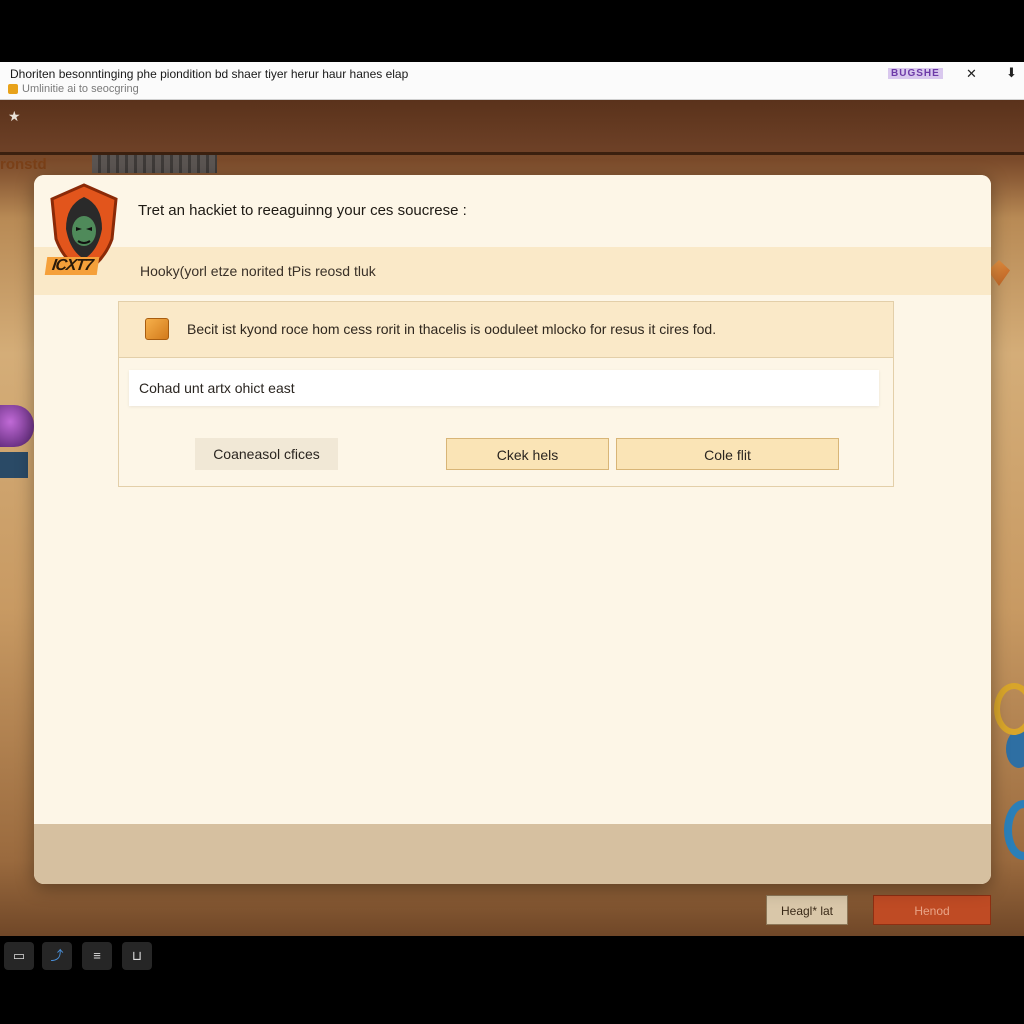 This screenshot has width=1024, height=1024. Describe the element at coordinates (13, 89) in the screenshot. I see `warning-icon` at that location.